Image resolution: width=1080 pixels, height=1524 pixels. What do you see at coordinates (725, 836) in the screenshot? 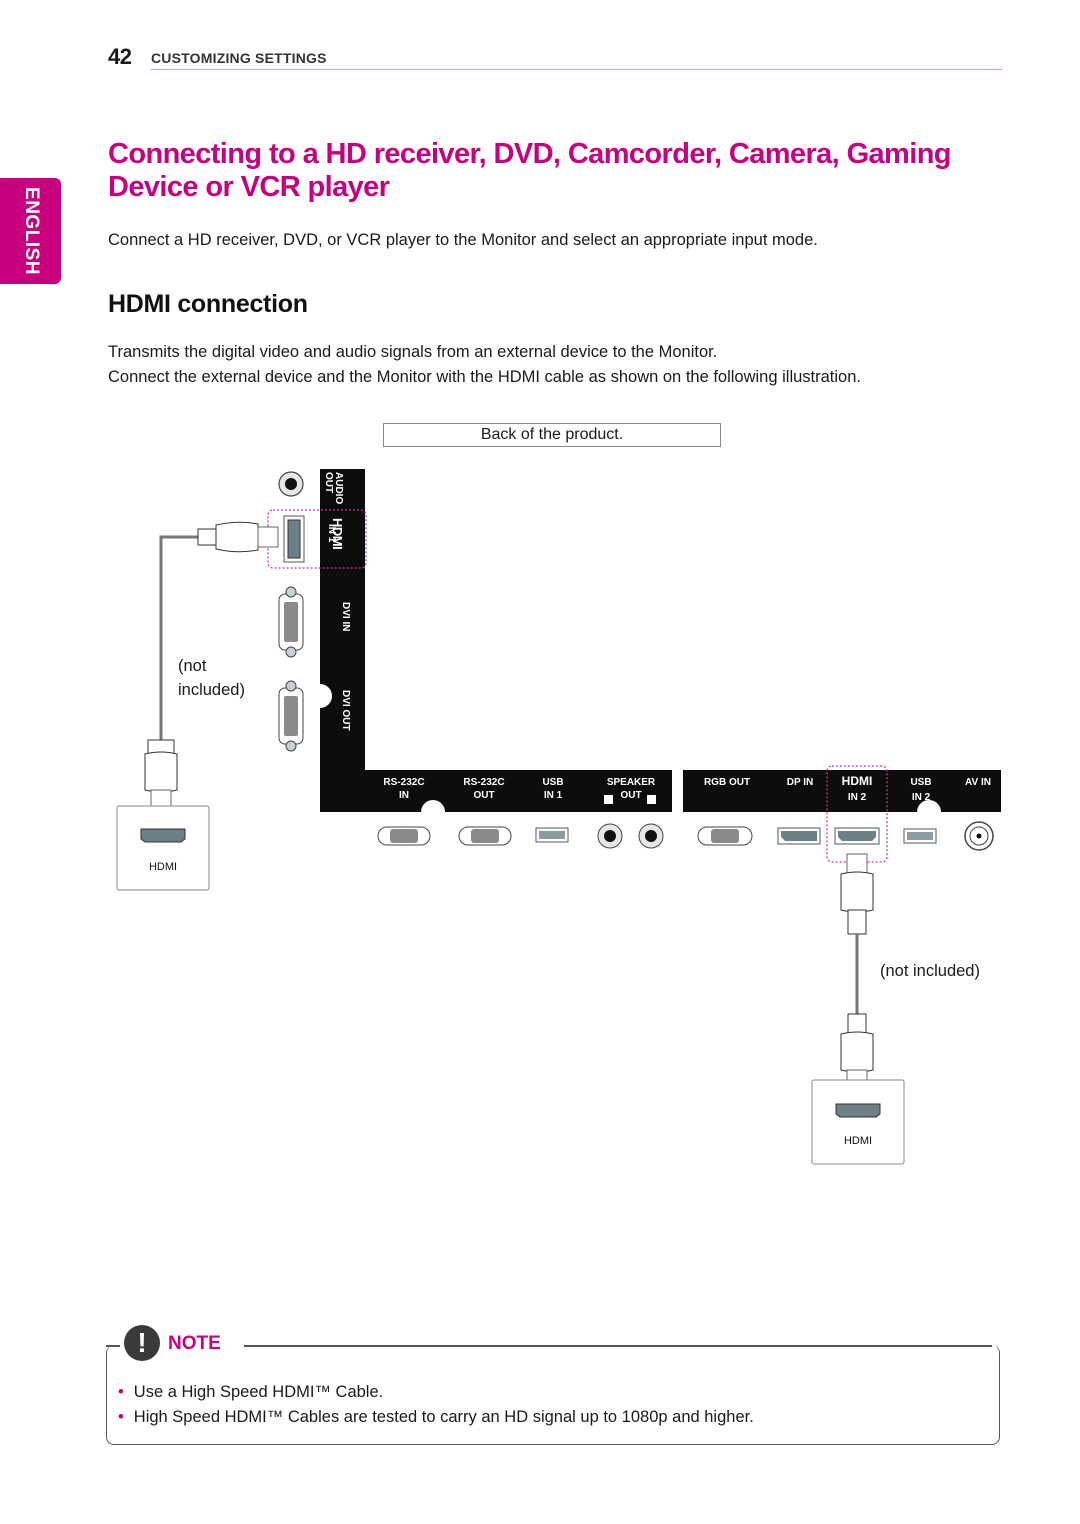
I see `rgb-out-port-icon` at bounding box center [725, 836].